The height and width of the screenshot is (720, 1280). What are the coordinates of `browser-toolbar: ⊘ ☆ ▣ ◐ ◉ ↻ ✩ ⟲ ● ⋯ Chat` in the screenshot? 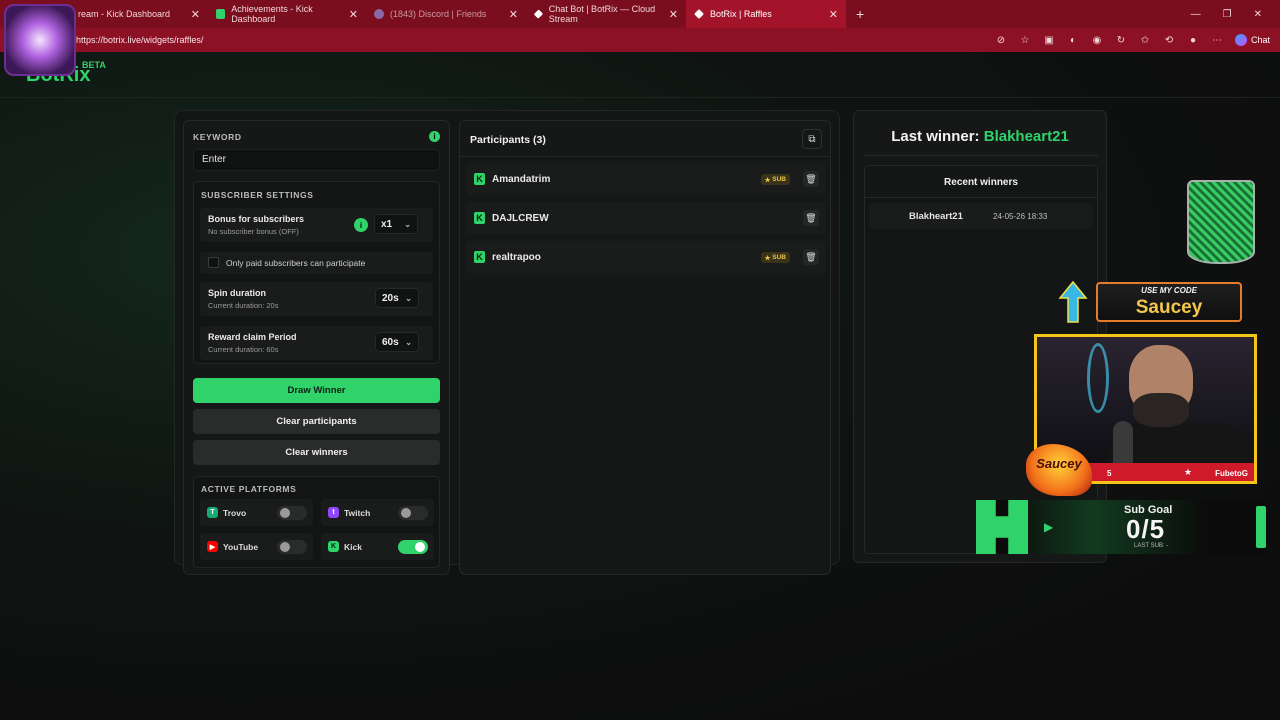 It's located at (1137, 40).